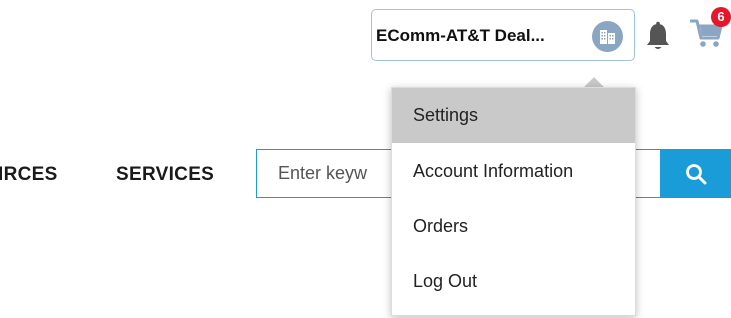  I want to click on search-icon, so click(696, 173).